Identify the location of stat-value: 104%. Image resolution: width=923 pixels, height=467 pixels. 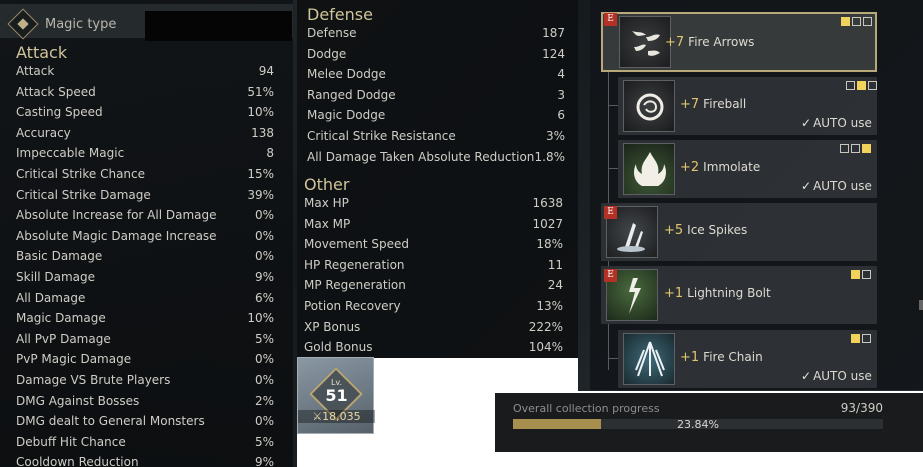
(545, 347).